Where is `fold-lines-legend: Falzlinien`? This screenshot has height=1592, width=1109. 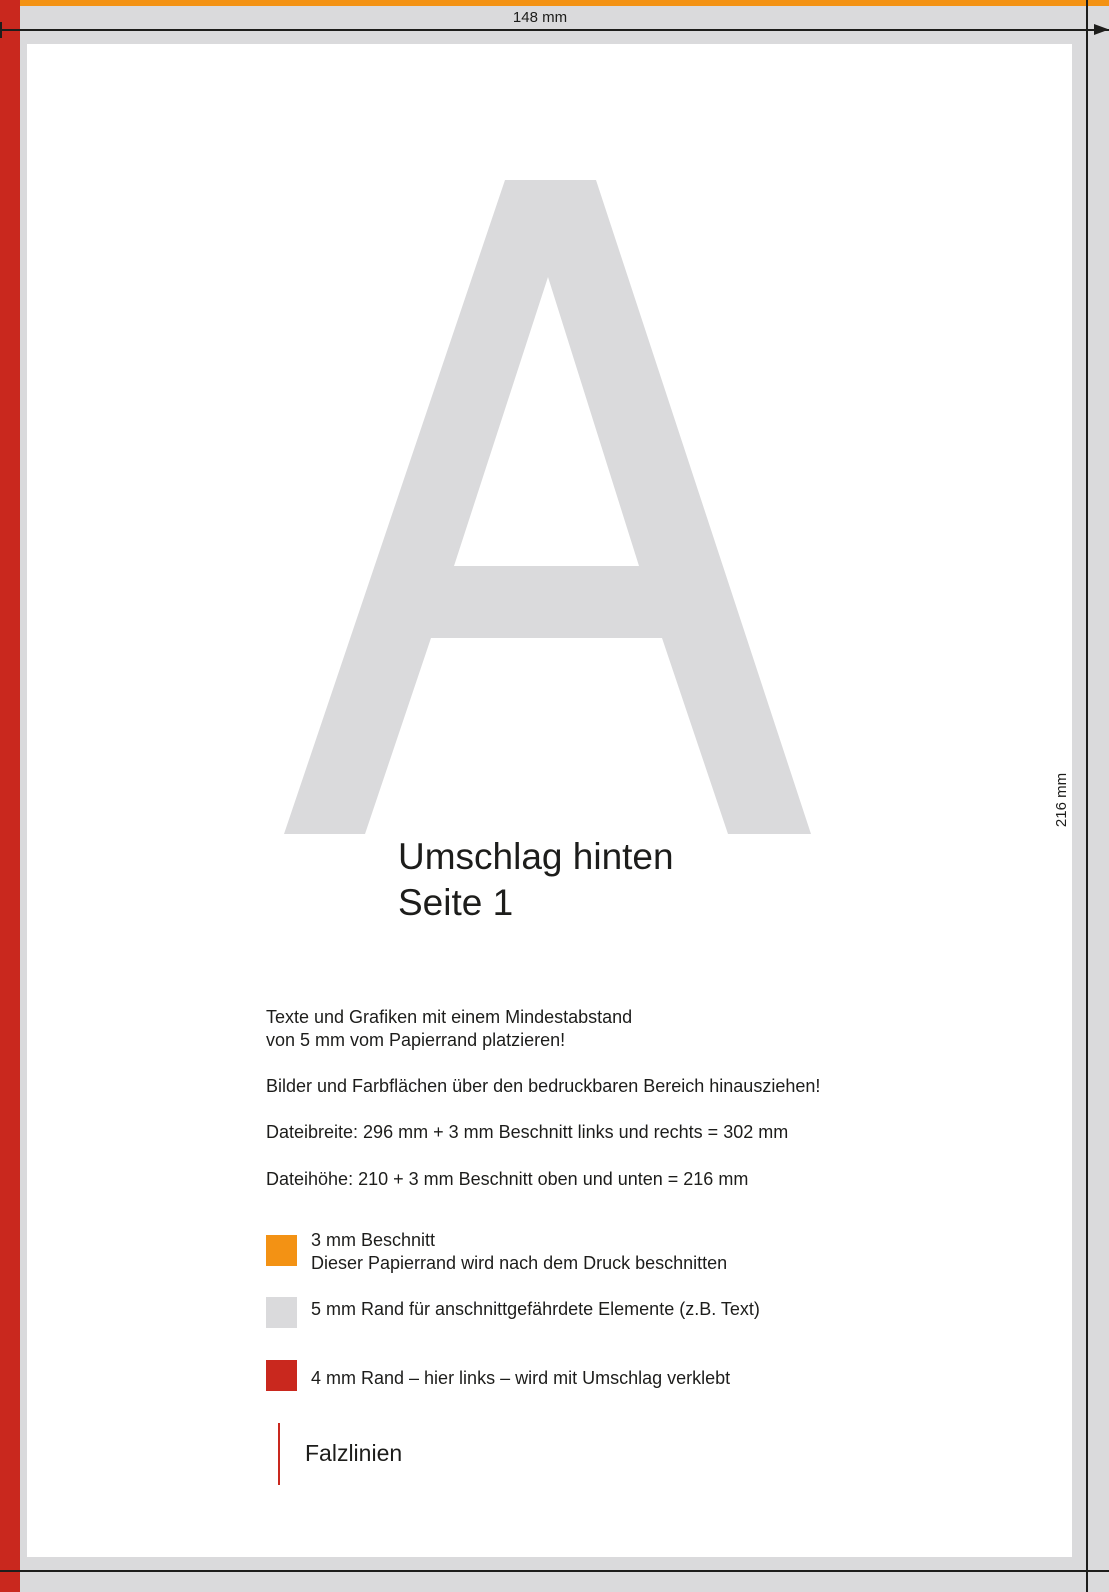 fold-lines-legend: Falzlinien is located at coordinates (354, 1453).